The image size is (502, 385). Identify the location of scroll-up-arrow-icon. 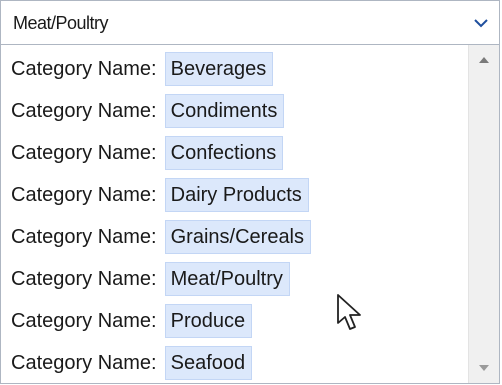
(484, 60).